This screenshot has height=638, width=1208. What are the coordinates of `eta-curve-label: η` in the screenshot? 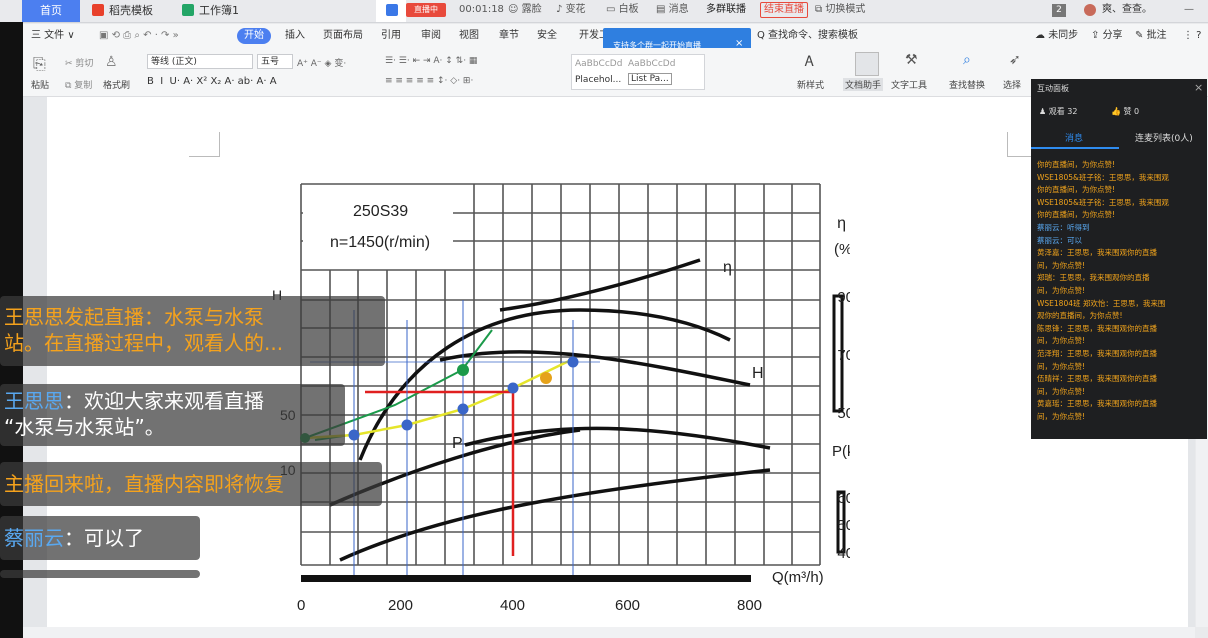 It's located at (727, 267).